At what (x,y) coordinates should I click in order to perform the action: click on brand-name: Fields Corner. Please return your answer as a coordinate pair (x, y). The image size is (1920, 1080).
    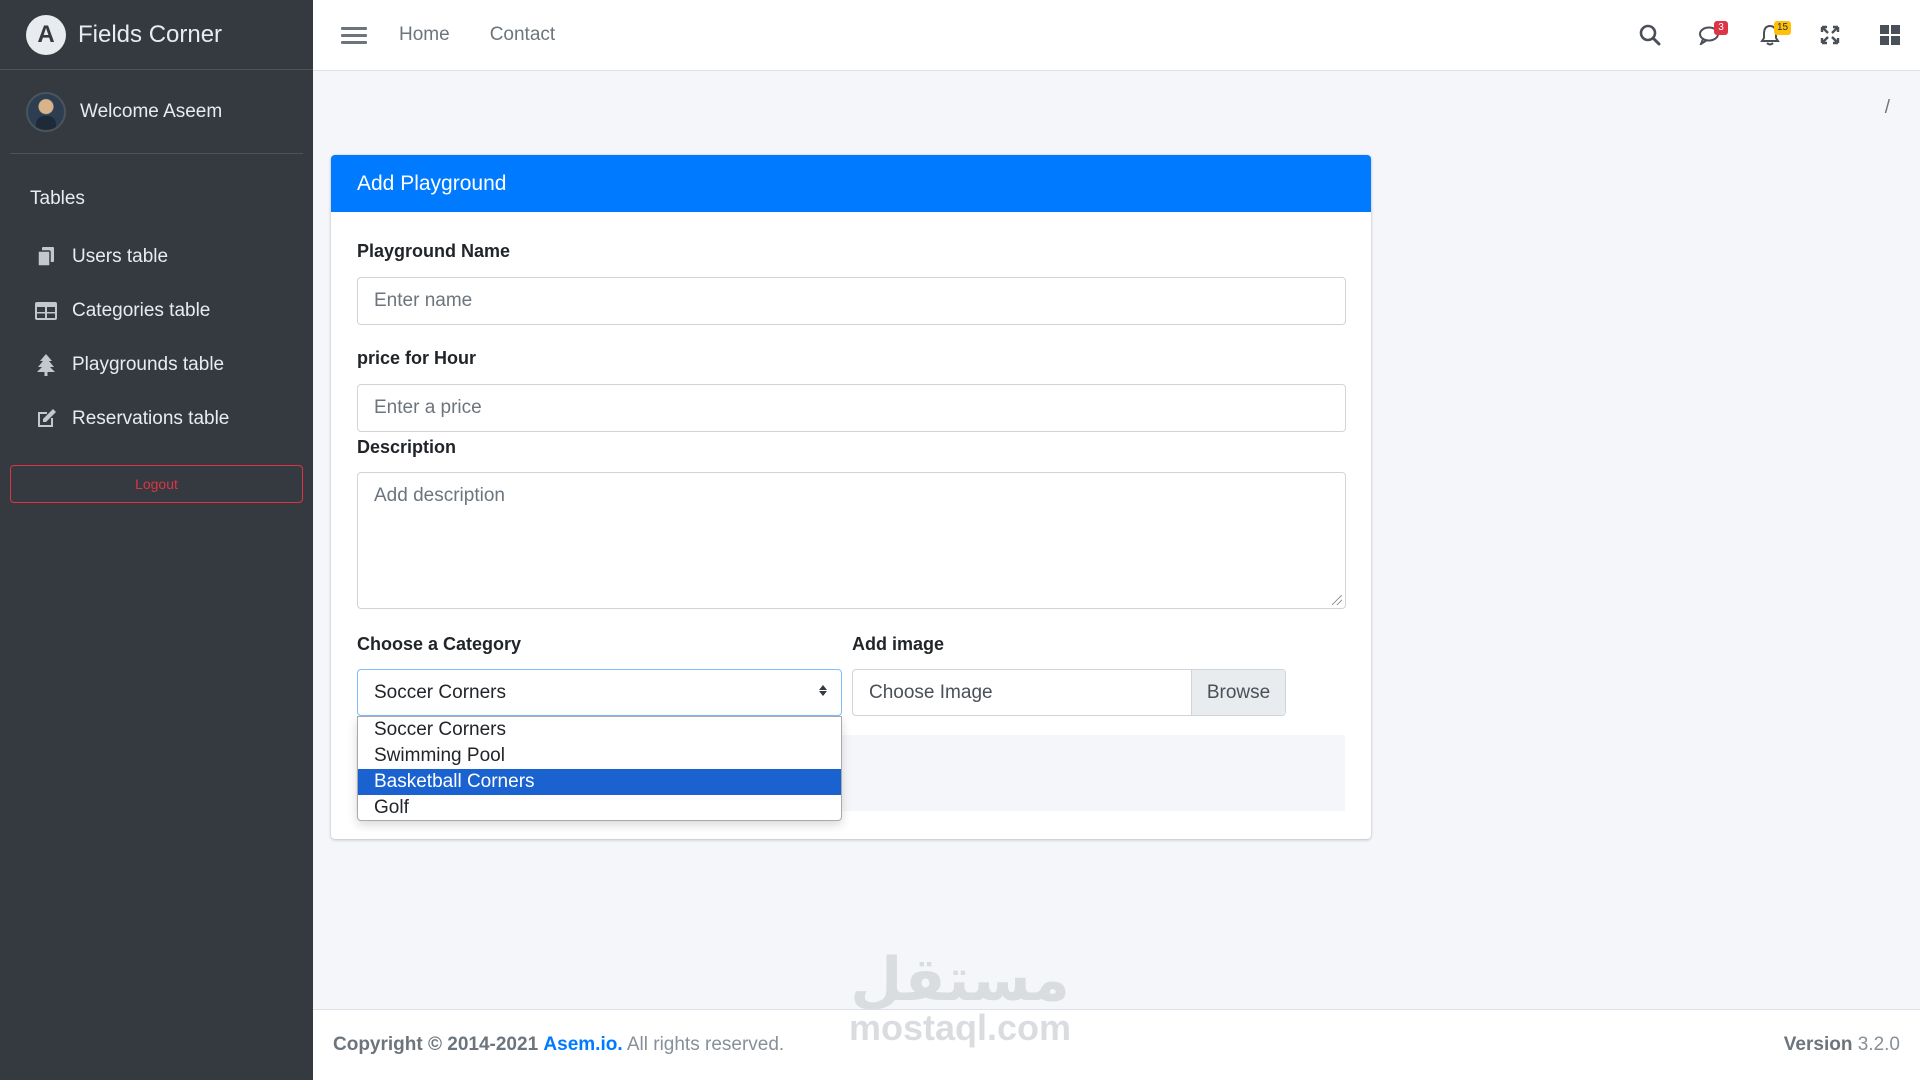
    Looking at the image, I should click on (150, 34).